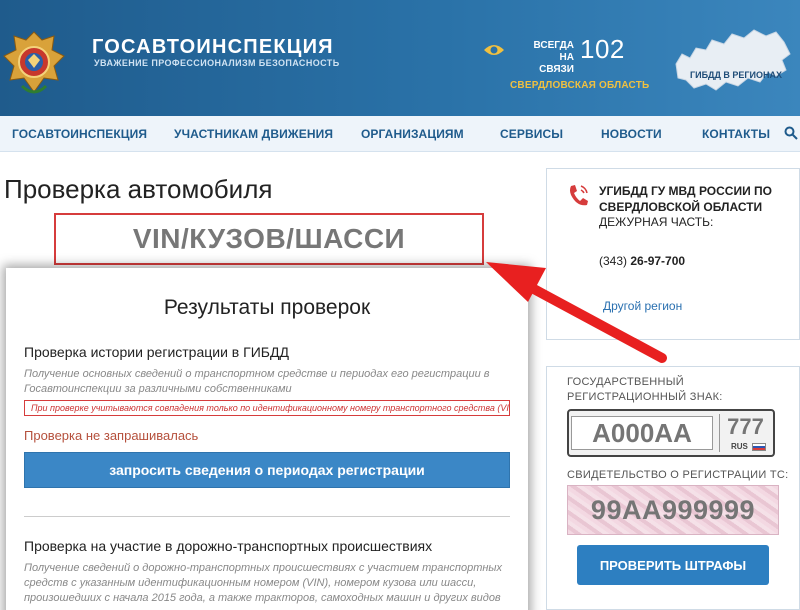 Image resolution: width=800 pixels, height=610 pixels. What do you see at coordinates (579, 85) in the screenshot?
I see `current-region: СВЕРДЛОВСКАЯ ОБЛАСТЬ` at bounding box center [579, 85].